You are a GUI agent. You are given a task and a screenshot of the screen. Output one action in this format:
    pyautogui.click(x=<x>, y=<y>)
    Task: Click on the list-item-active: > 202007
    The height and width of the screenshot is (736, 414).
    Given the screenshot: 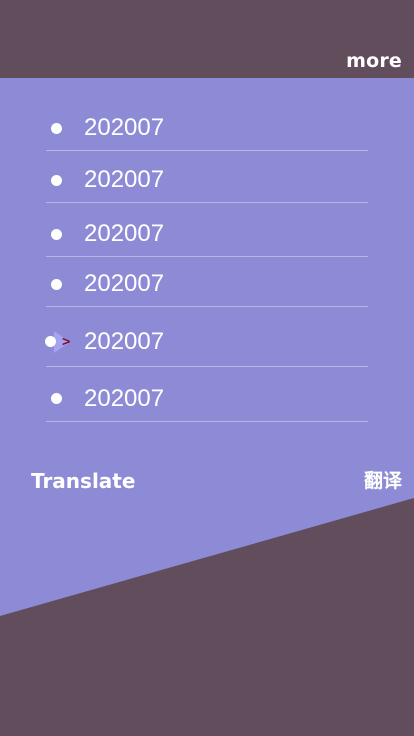 What is the action you would take?
    pyautogui.click(x=206, y=344)
    